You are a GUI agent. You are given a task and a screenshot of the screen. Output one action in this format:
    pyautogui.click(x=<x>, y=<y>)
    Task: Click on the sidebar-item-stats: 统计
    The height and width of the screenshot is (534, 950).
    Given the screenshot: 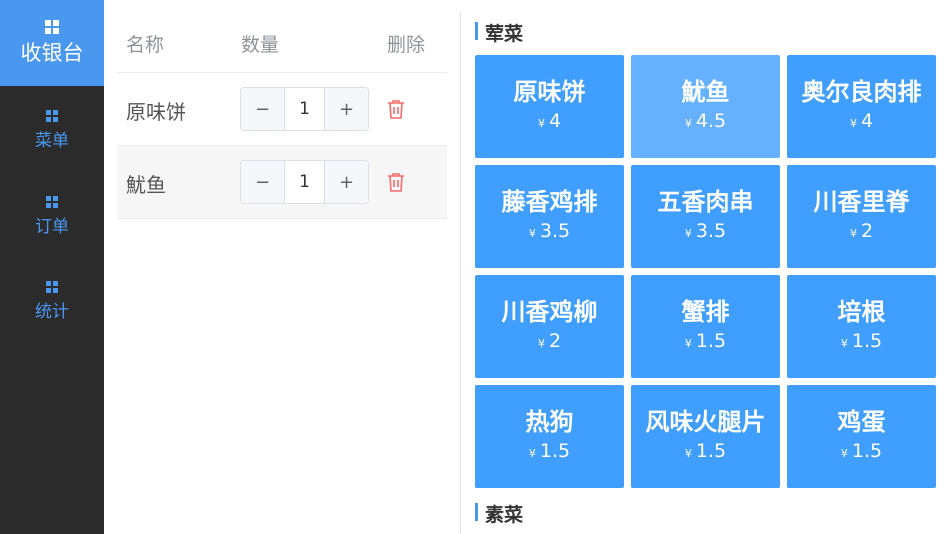 What is the action you would take?
    pyautogui.click(x=52, y=303)
    